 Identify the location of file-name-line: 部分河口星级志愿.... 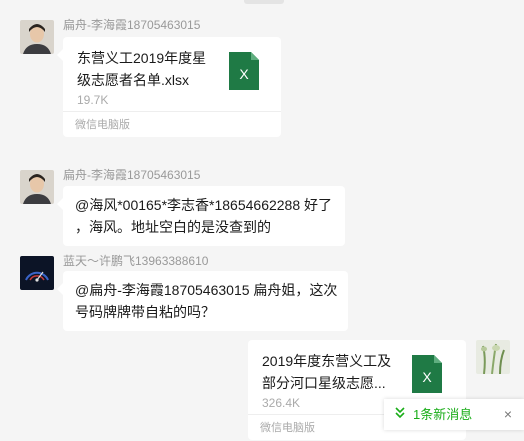
(324, 383).